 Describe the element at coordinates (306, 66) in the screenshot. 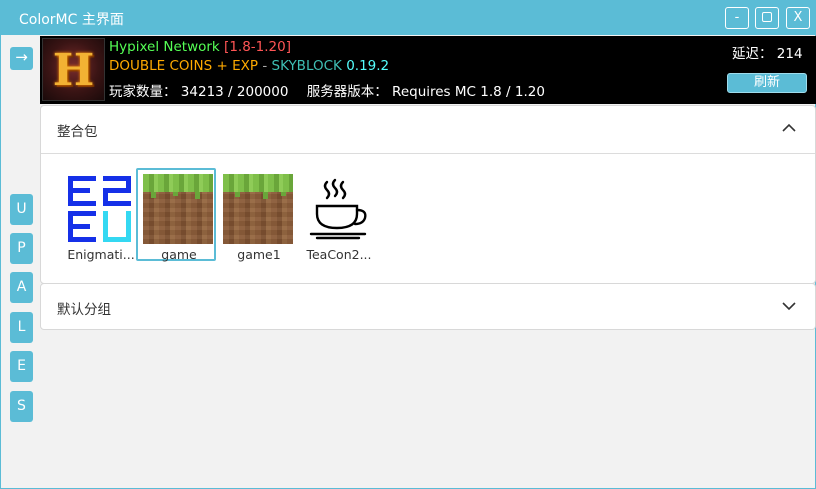

I see `motd-skyblock: SKYBLOCK` at that location.